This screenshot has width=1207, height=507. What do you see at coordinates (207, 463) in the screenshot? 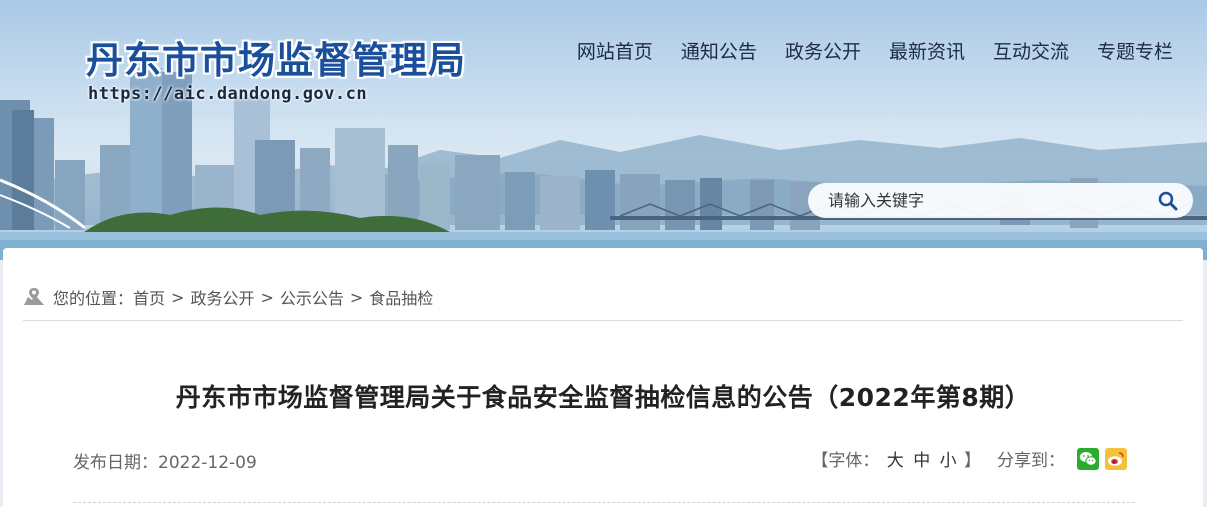
I see `publish-date-value: 2022-12-09` at bounding box center [207, 463].